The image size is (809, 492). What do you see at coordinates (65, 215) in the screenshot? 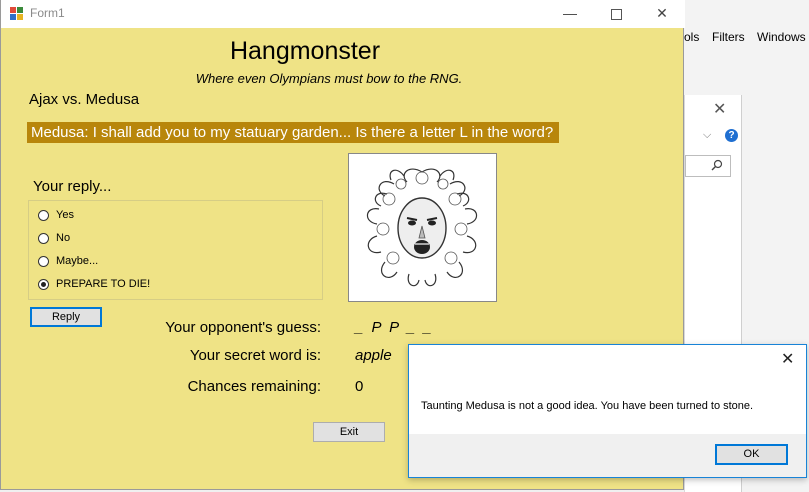
I see `reply-option-label: Yes` at bounding box center [65, 215].